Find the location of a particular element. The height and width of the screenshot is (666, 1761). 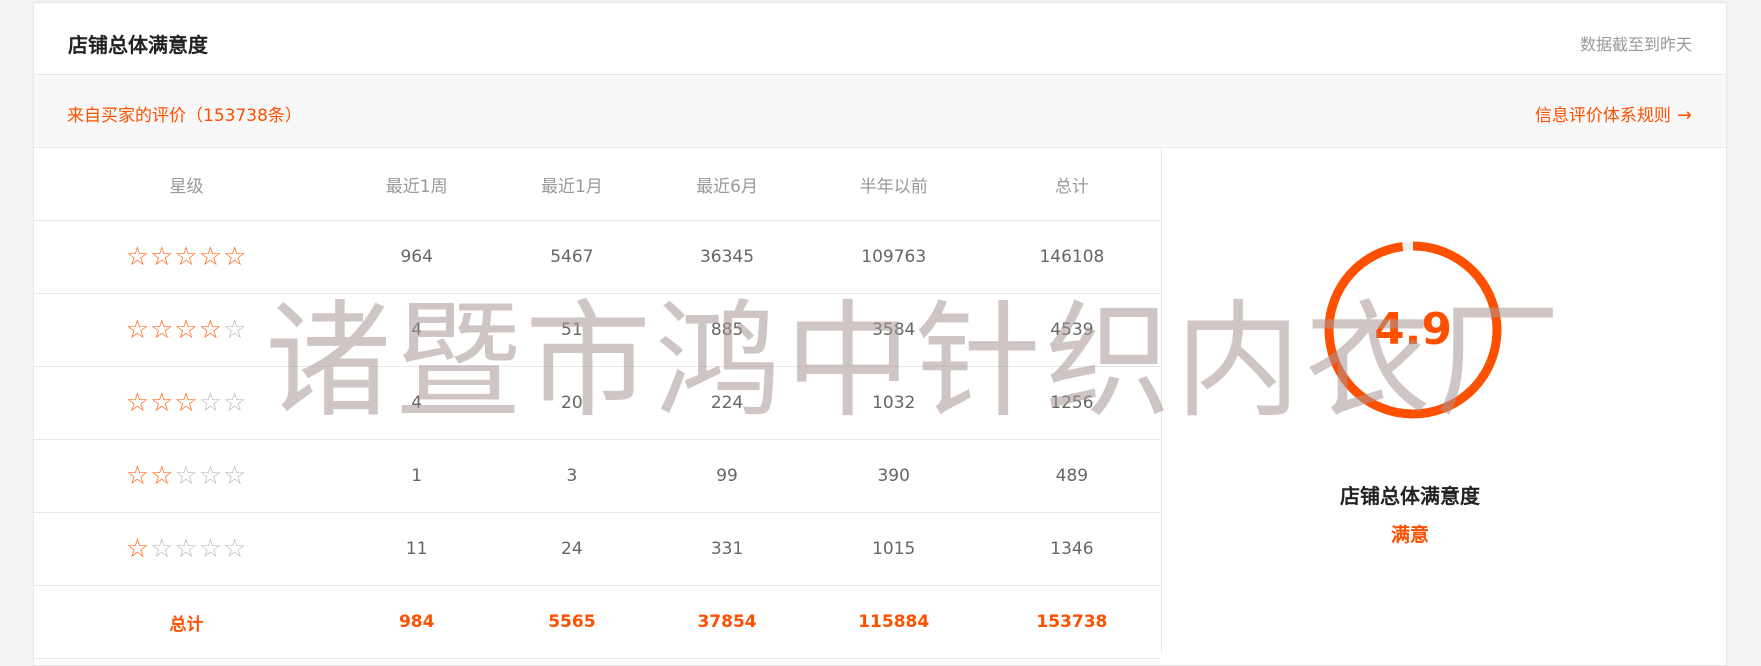

column-header-stars: 星级 is located at coordinates (187, 184).